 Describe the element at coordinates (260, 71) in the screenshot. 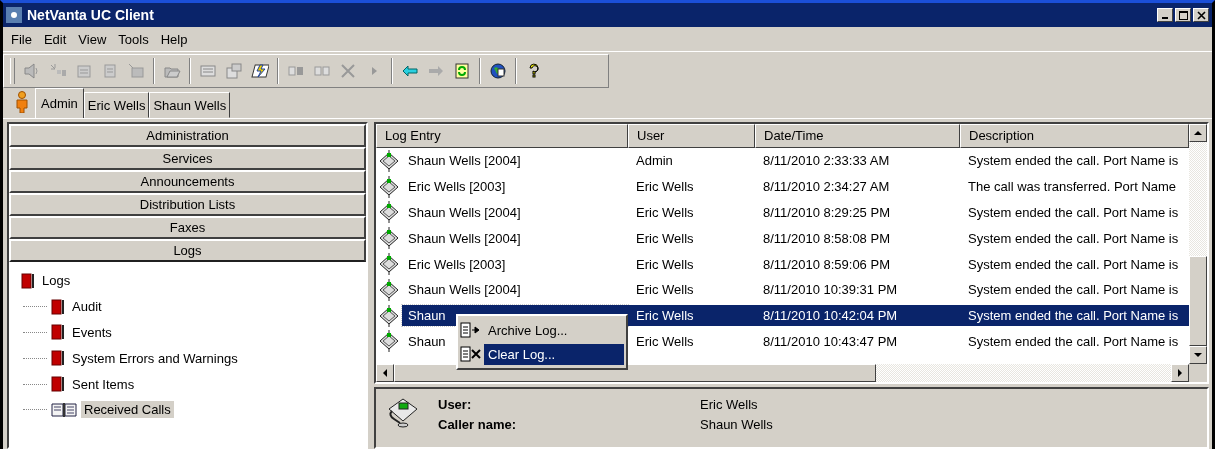

I see `lightning-icon` at that location.